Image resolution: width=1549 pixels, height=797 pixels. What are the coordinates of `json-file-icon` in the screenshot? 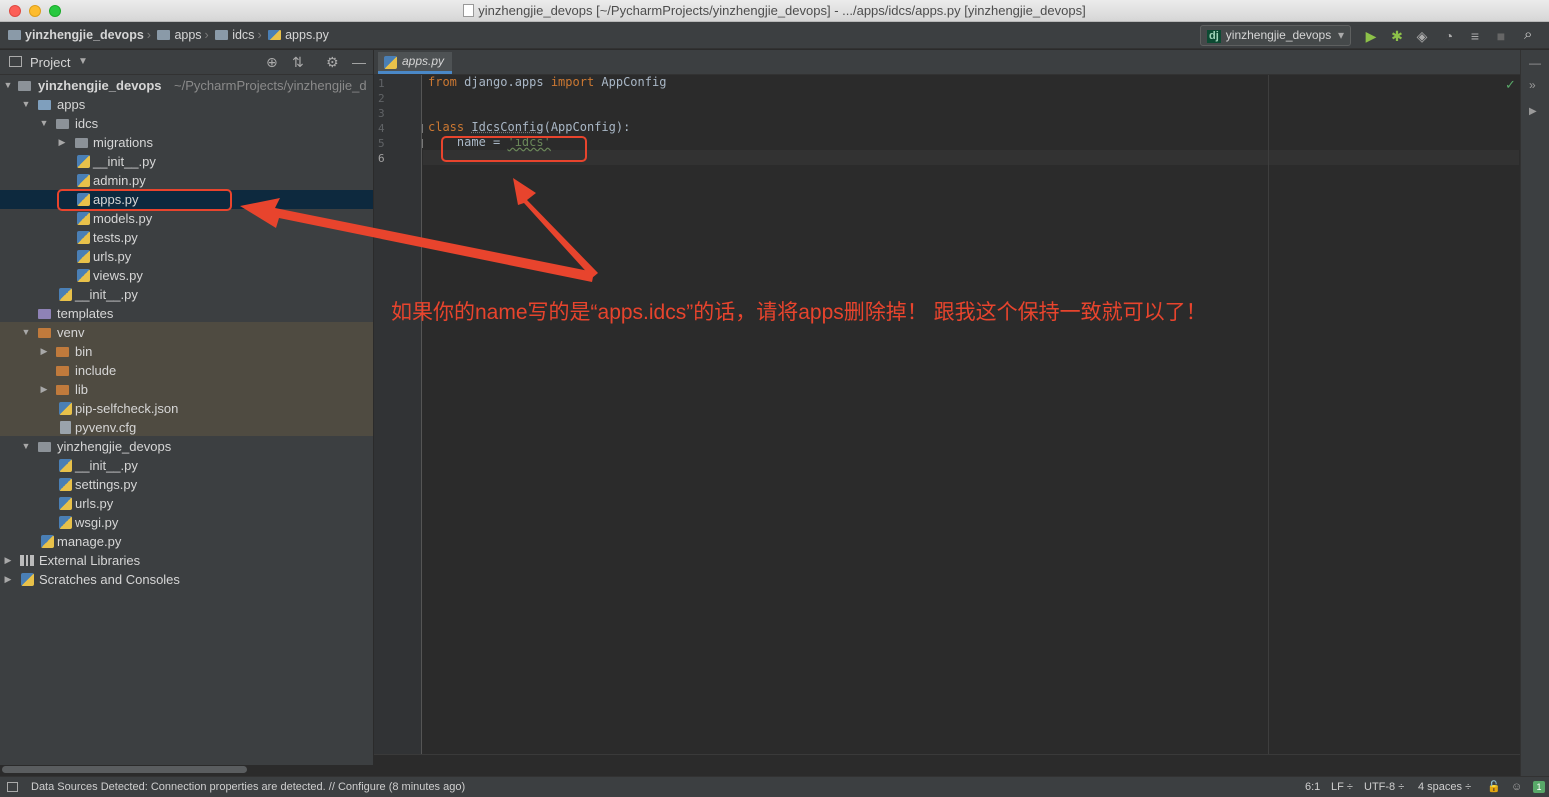 It's located at (65, 408).